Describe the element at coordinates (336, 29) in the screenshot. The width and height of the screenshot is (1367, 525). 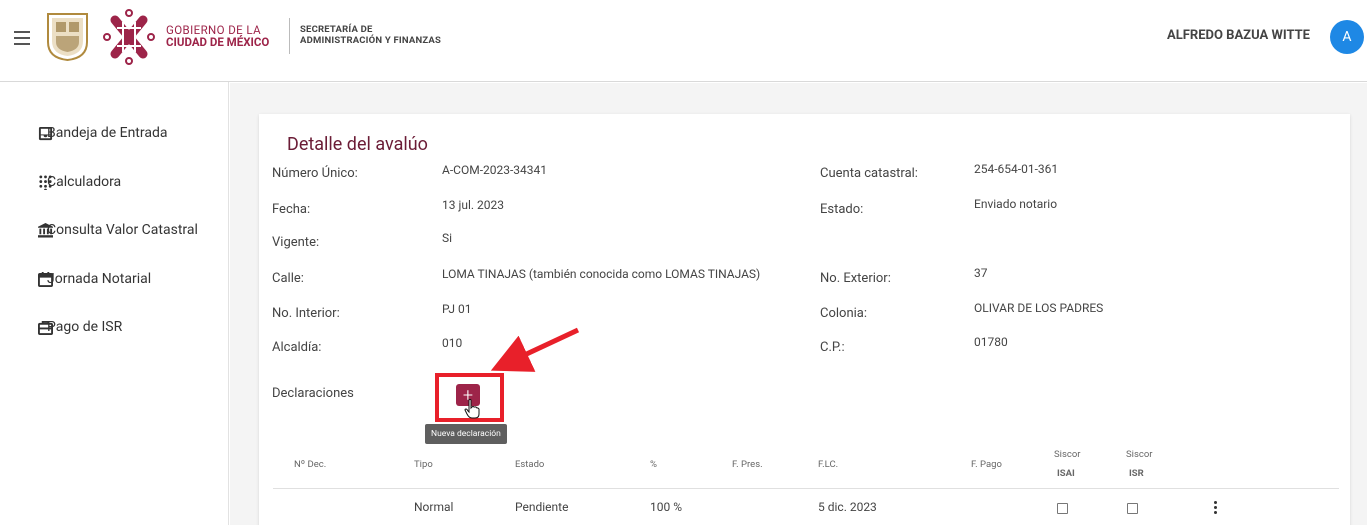
I see `secretaria-line1: SECRETARÍA DE` at that location.